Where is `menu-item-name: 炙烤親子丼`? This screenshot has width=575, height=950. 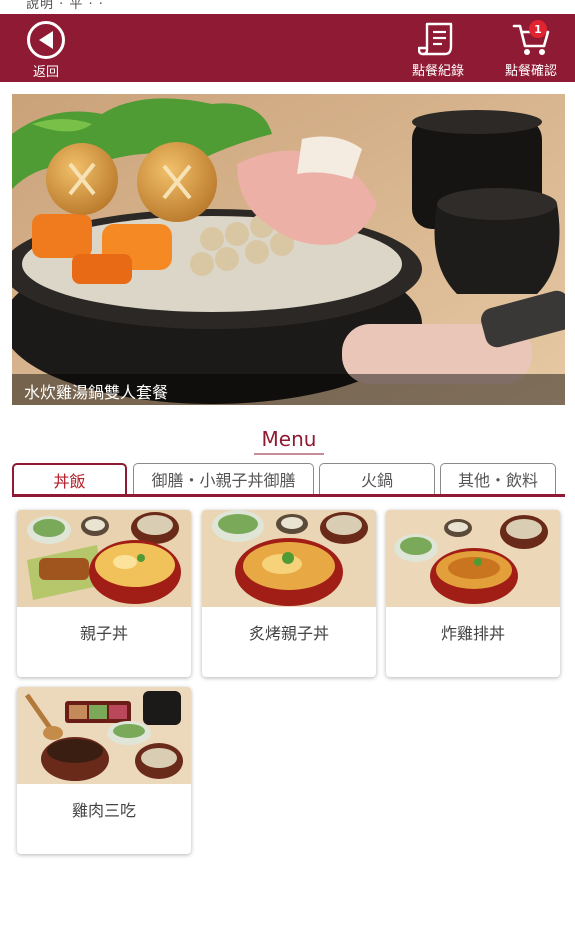 menu-item-name: 炙烤親子丼 is located at coordinates (288, 633).